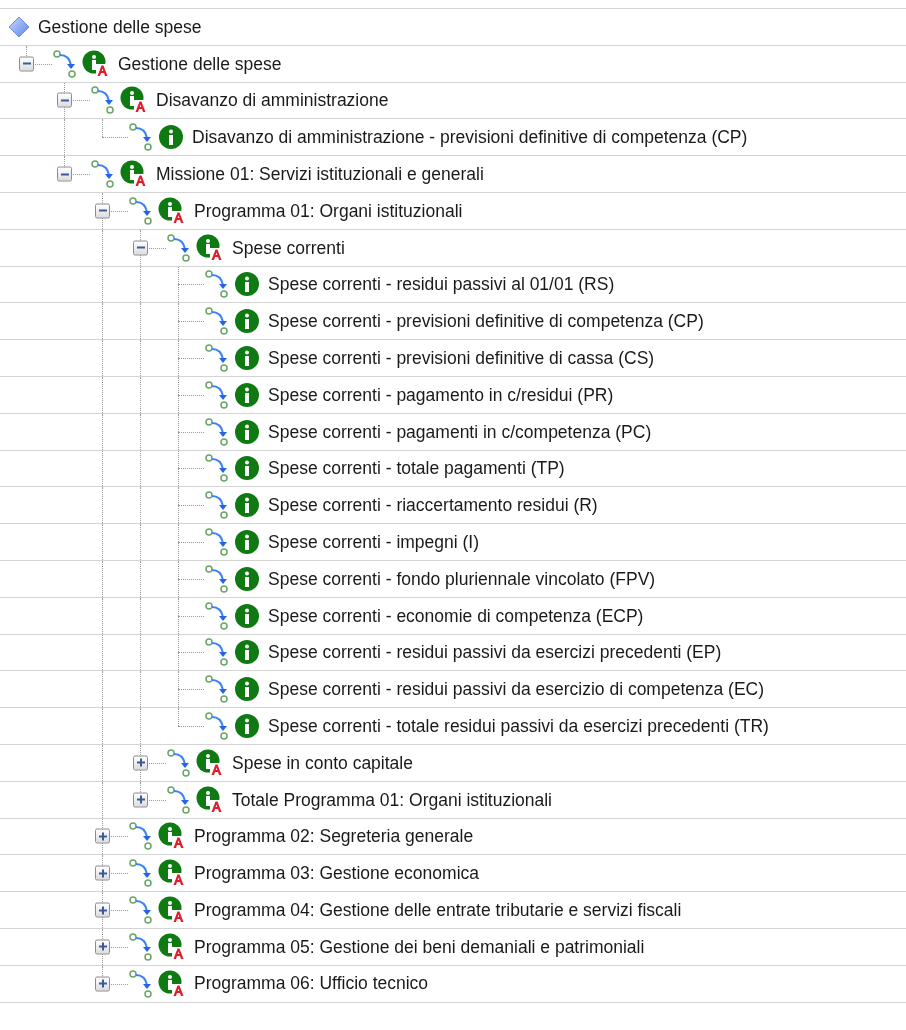 This screenshot has width=906, height=1030. Describe the element at coordinates (438, 910) in the screenshot. I see `tree-node-label: Programma 04: Gestione delle entrate tributarie e servizi fiscali` at that location.